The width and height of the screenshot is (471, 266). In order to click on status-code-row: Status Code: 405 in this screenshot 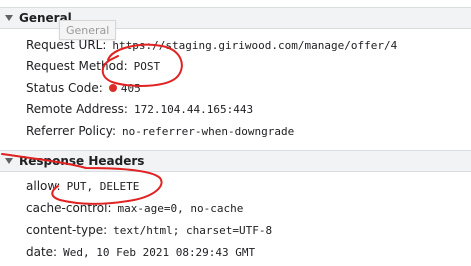, I will do `click(83, 88)`.